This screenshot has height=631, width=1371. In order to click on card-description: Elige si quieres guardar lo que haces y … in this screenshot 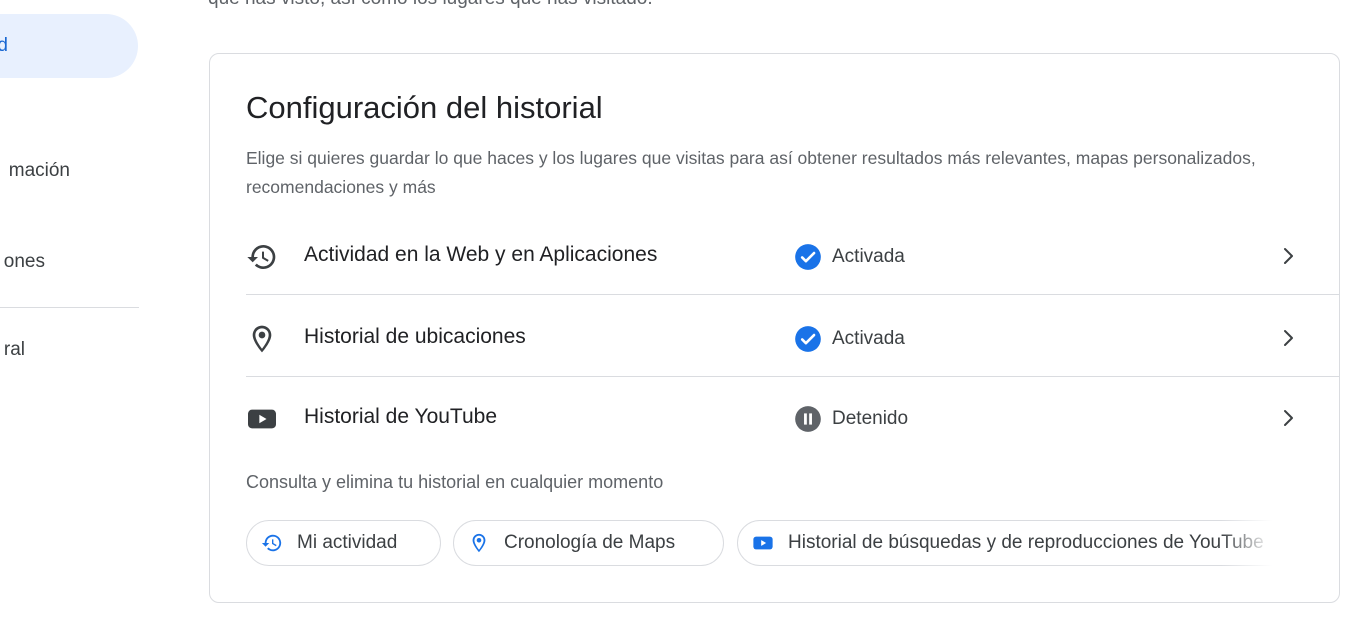, I will do `click(751, 172)`.